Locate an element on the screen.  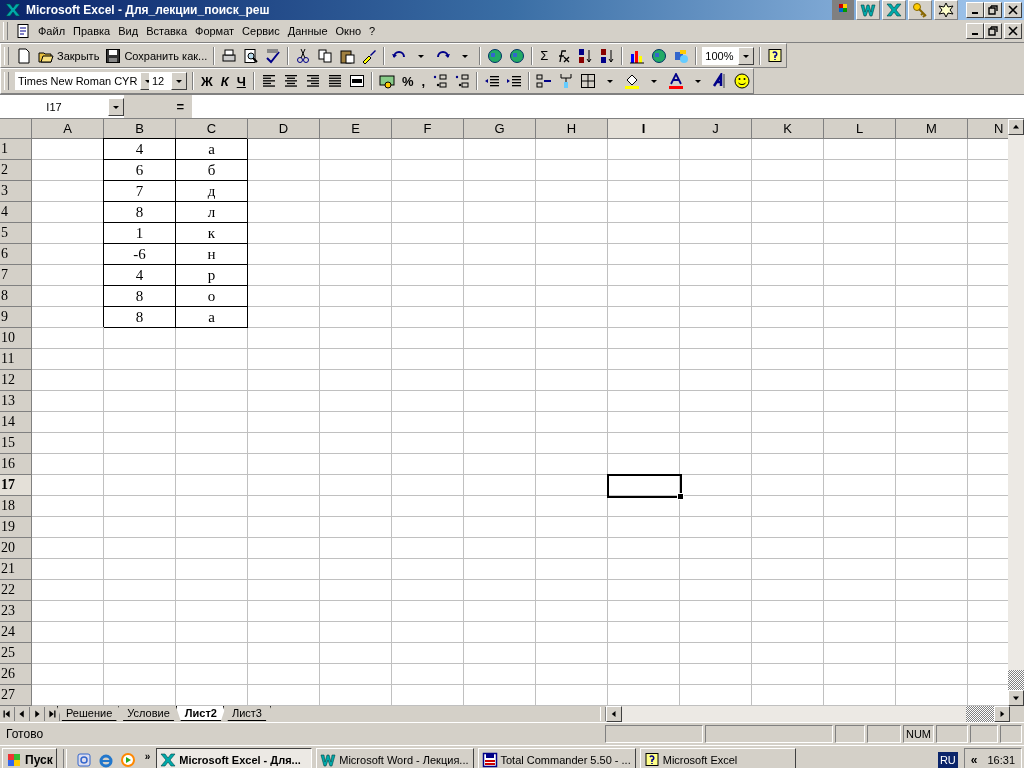
table-cell: 1 is located at coordinates (140, 233).